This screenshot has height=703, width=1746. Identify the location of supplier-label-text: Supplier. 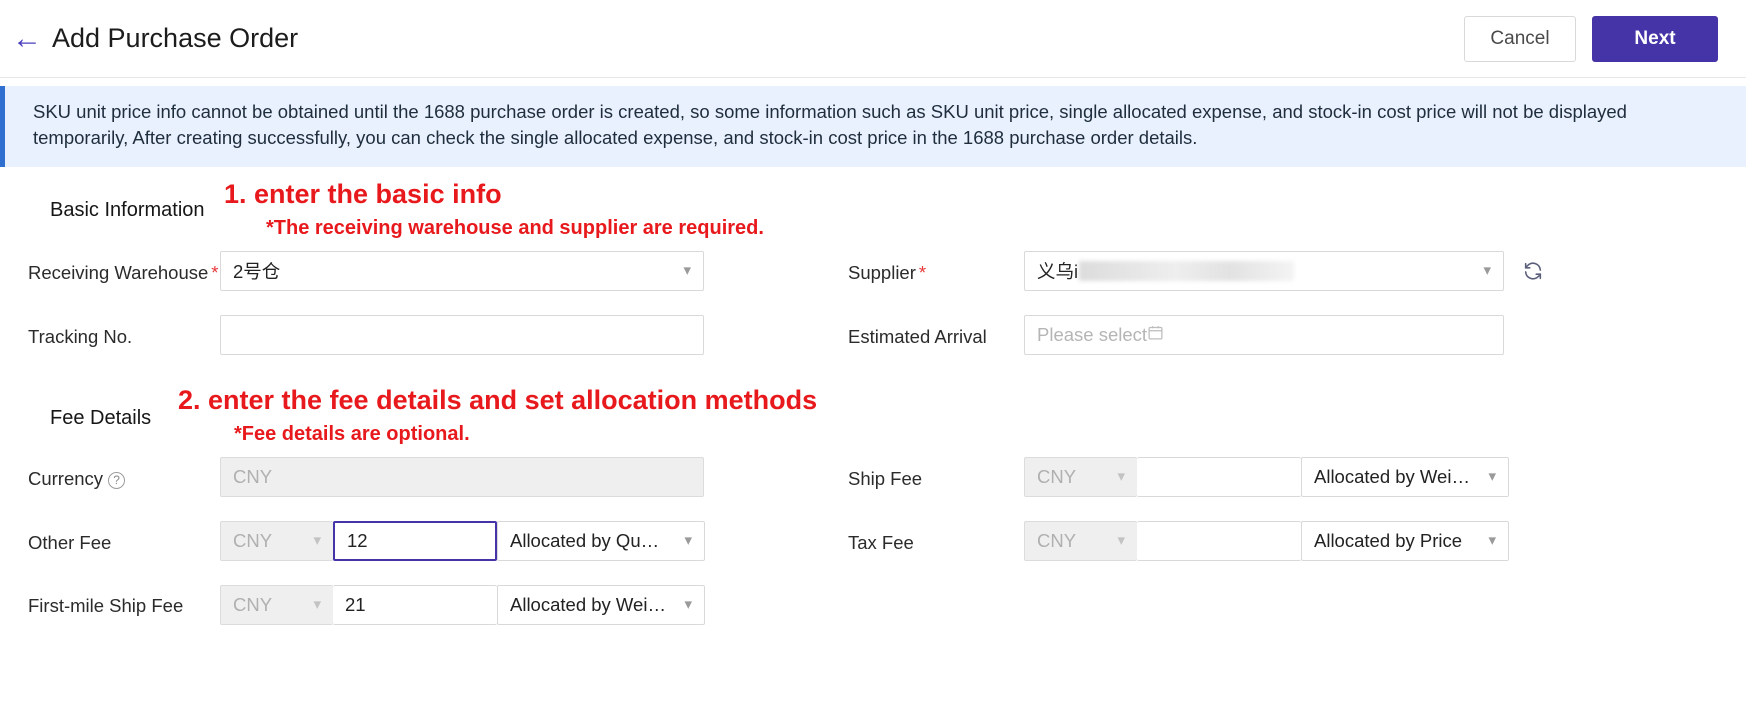
(882, 272).